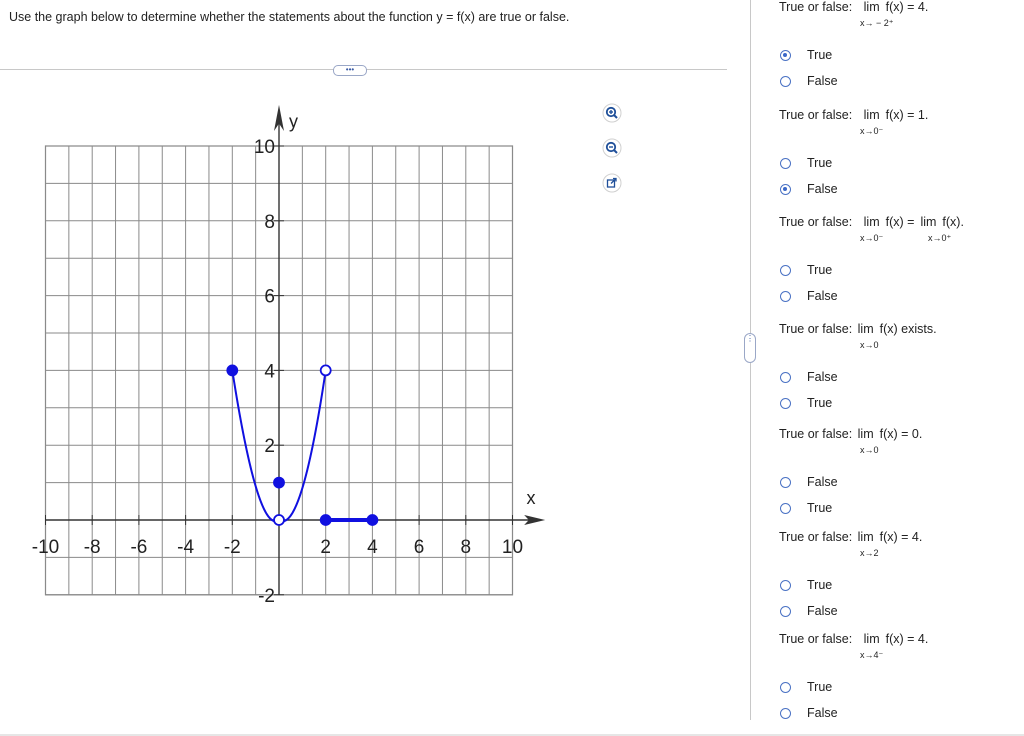 This screenshot has width=1024, height=736. Describe the element at coordinates (750, 348) in the screenshot. I see `panel-resize-handle: ⋮` at that location.